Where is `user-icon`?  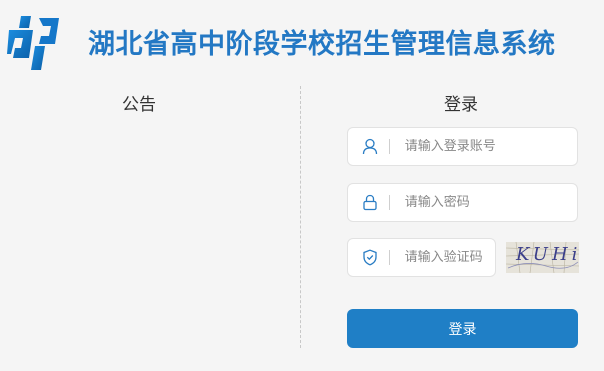
user-icon is located at coordinates (370, 147).